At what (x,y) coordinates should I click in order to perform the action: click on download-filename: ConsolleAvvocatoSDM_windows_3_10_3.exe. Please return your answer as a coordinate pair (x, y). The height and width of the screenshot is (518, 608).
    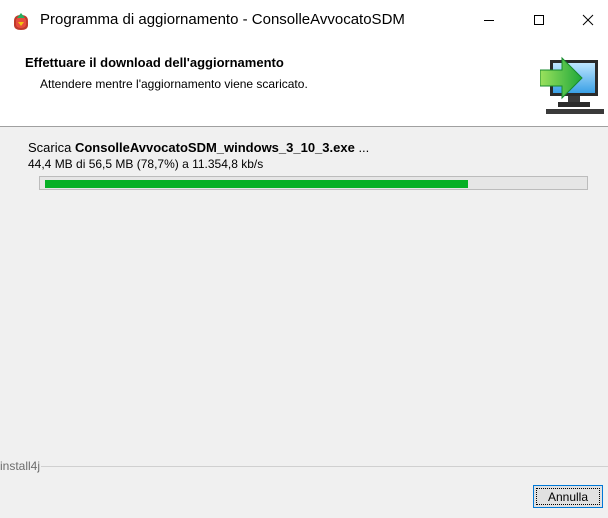
    Looking at the image, I should click on (214, 147).